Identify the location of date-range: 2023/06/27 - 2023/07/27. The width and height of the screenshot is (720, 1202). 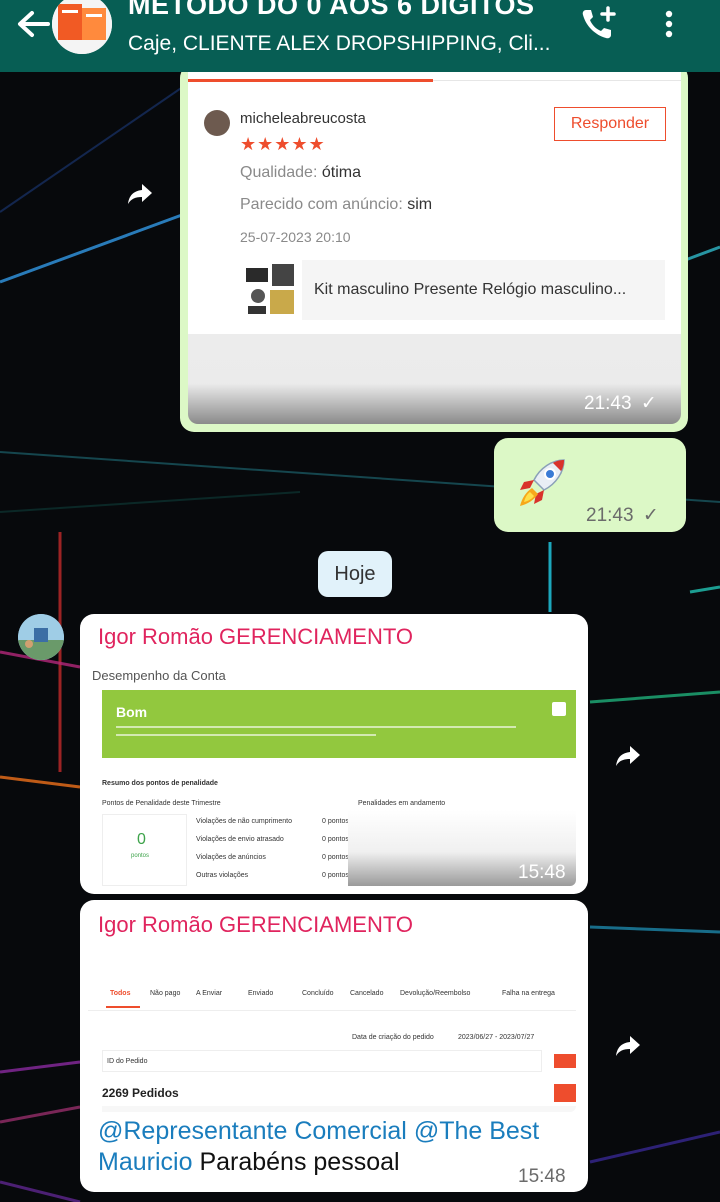
(496, 1037).